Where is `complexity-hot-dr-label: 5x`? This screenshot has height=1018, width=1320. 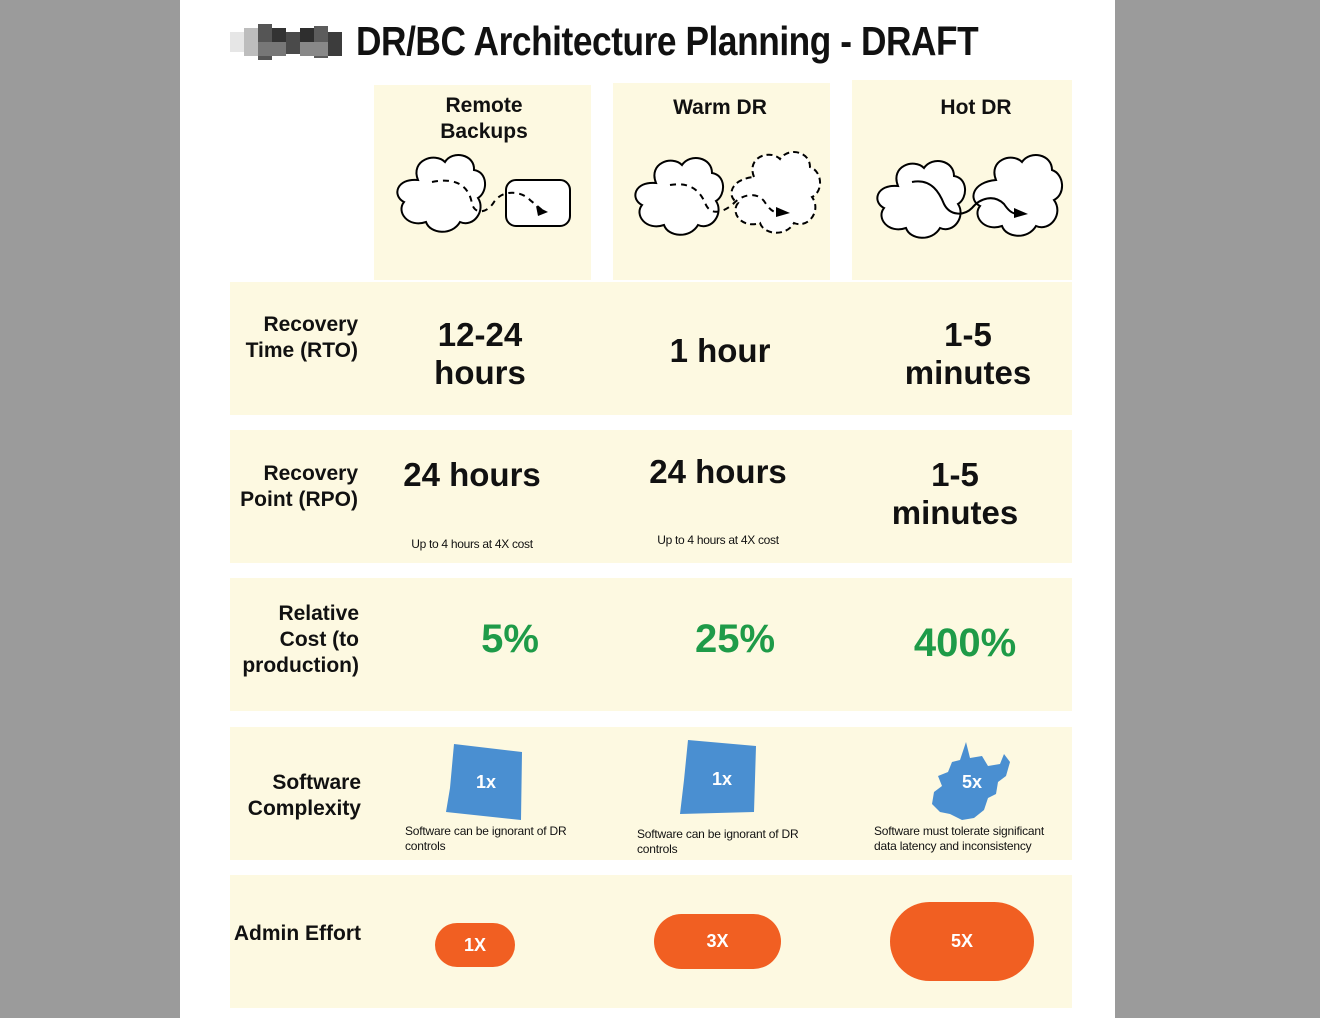 complexity-hot-dr-label: 5x is located at coordinates (972, 782).